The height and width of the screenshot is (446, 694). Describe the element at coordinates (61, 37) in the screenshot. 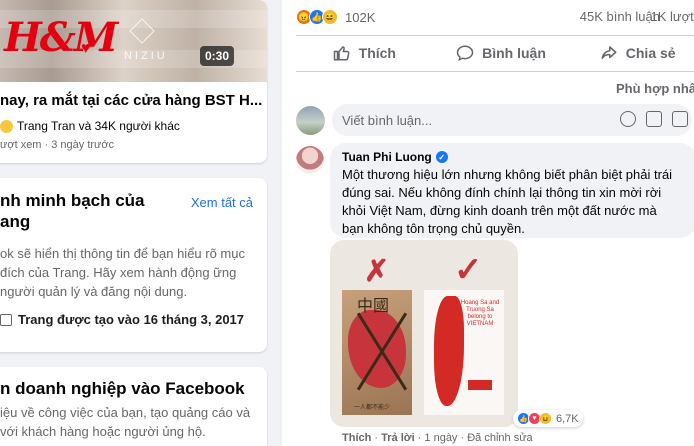

I see `hm-logo: H&M` at that location.